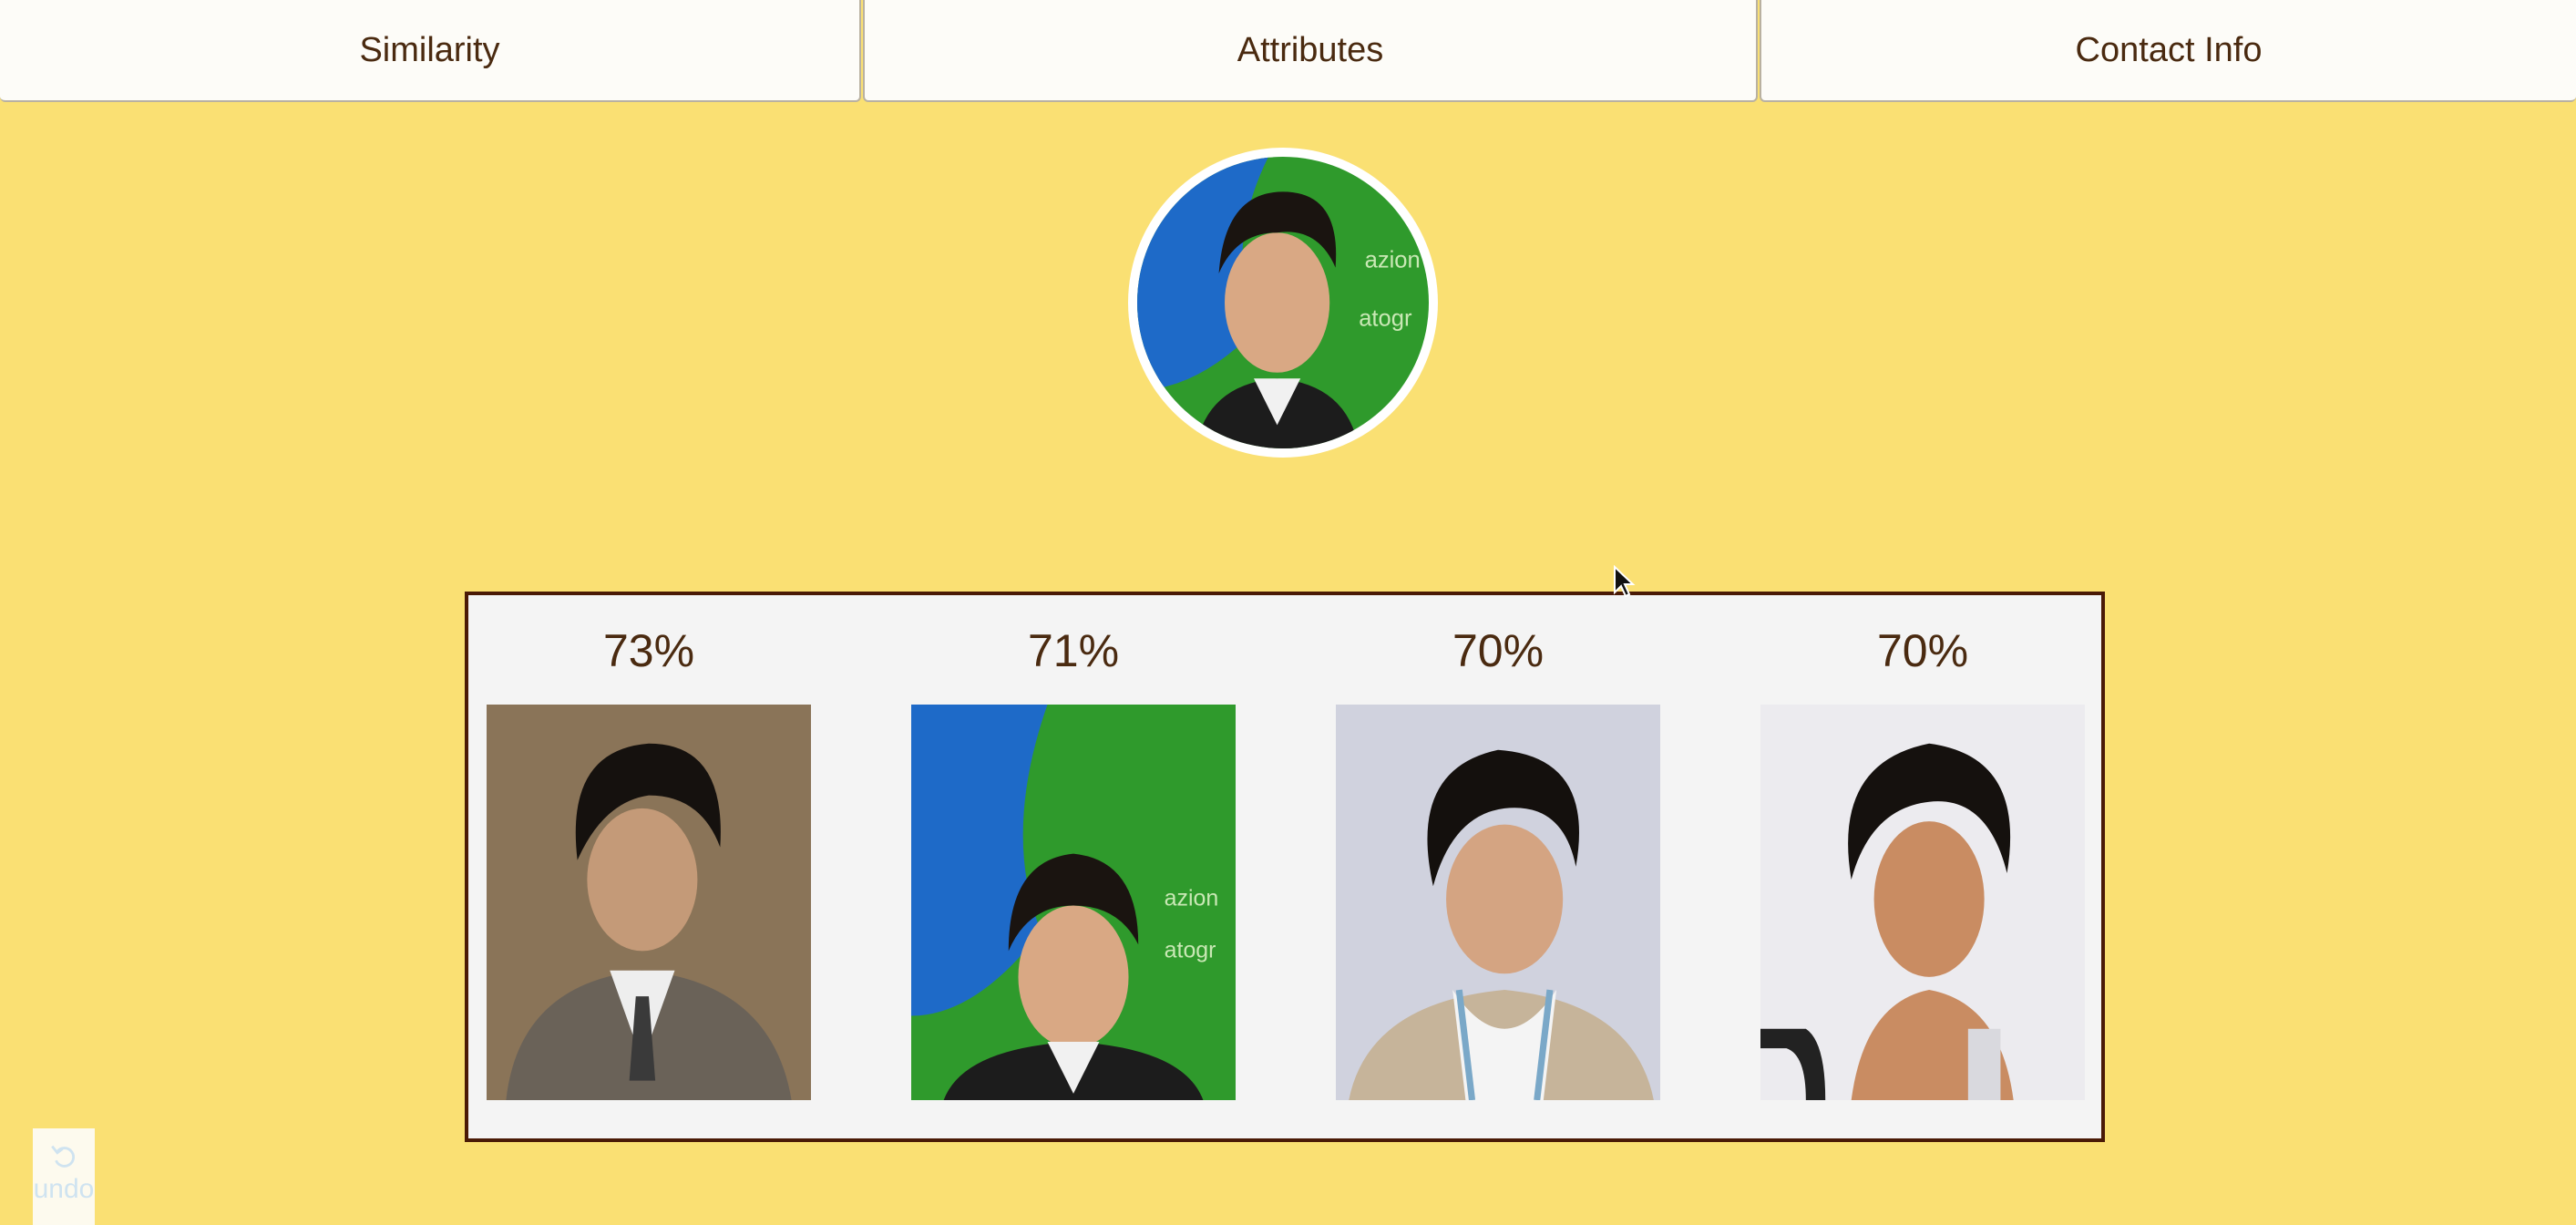 The image size is (2576, 1225). I want to click on profile-avatar: azion atogr, so click(1283, 303).